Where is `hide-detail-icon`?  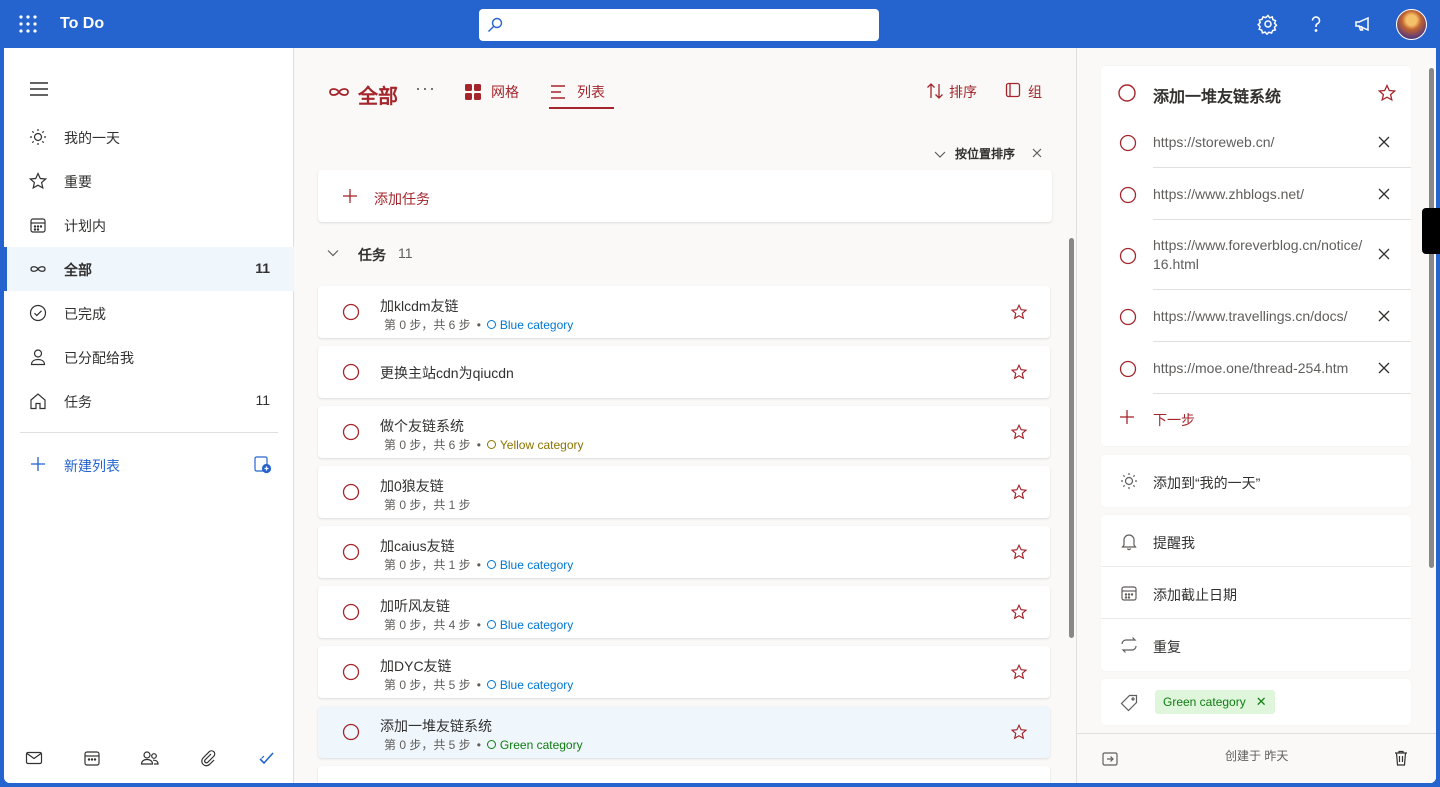
hide-detail-icon is located at coordinates (1110, 759).